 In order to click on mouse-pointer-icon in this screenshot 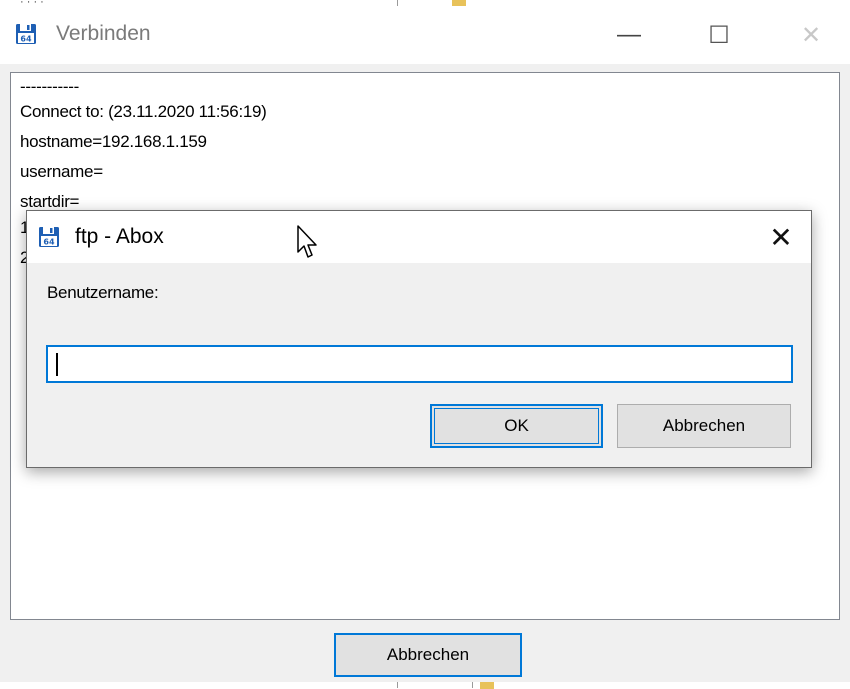, I will do `click(307, 241)`.